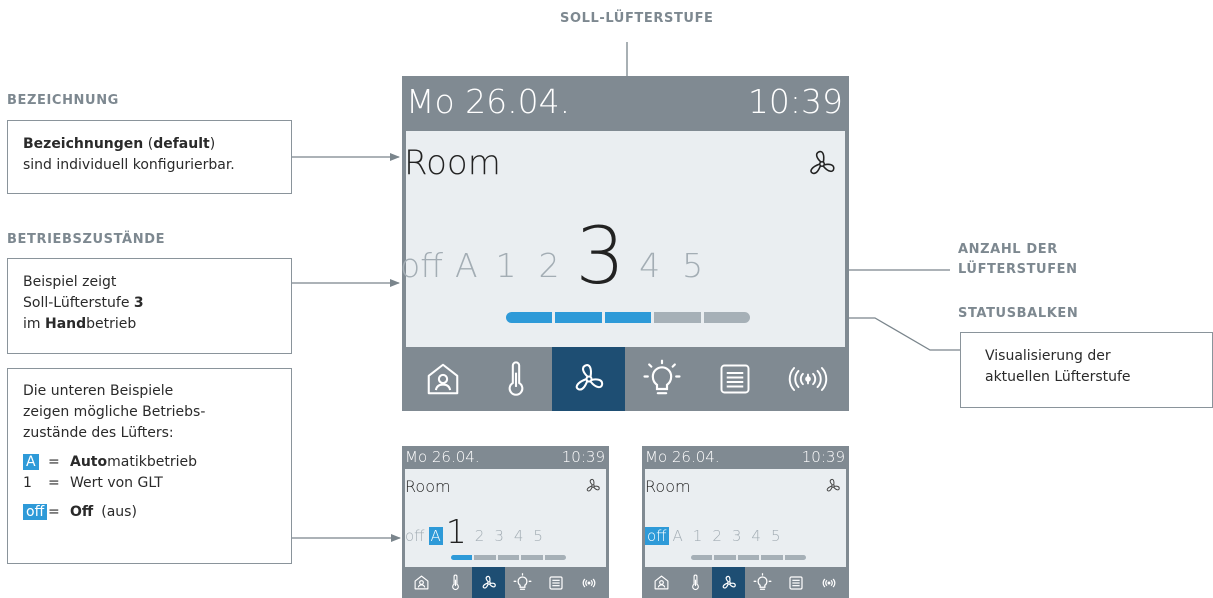 The width and height of the screenshot is (1213, 598). I want to click on device-nav, so click(625, 379).